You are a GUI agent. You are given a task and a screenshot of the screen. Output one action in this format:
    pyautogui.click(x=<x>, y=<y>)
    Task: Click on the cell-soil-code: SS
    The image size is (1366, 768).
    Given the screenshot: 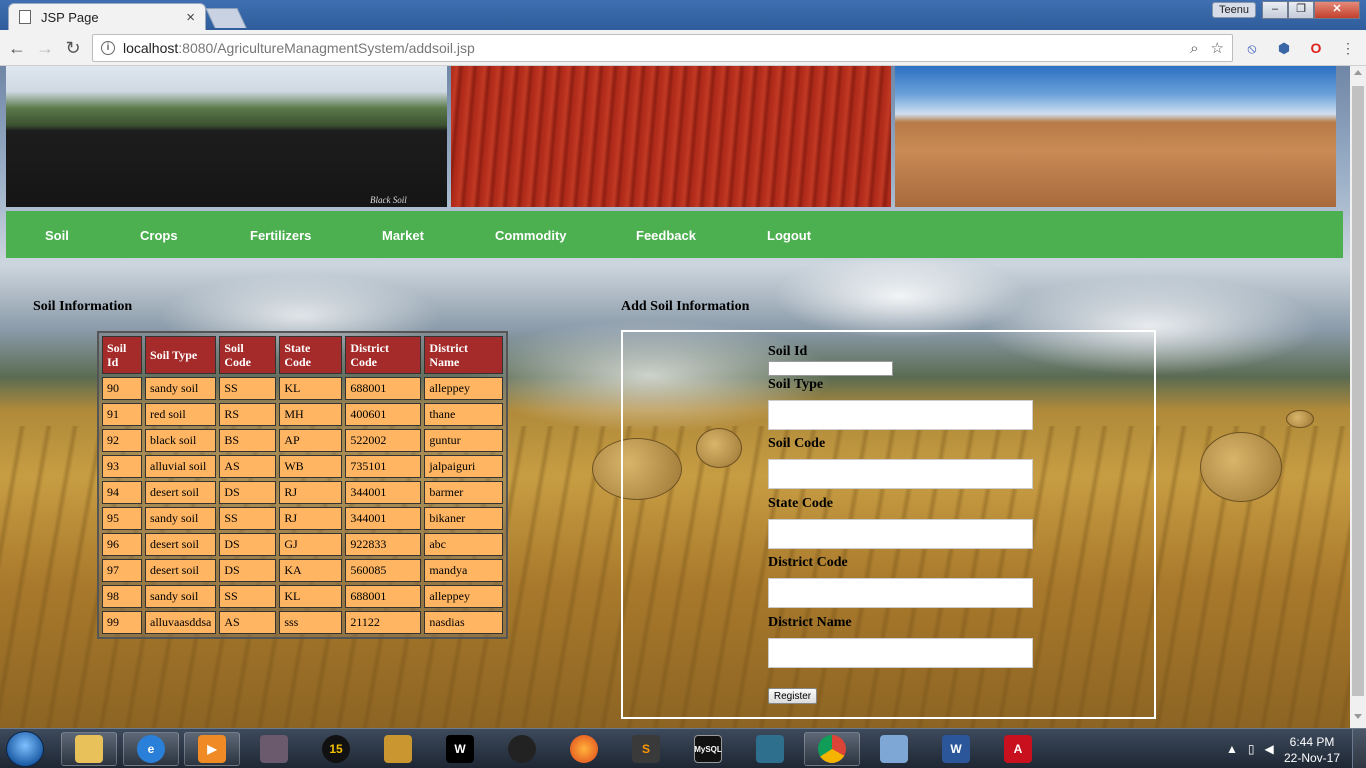 What is the action you would take?
    pyautogui.click(x=248, y=518)
    